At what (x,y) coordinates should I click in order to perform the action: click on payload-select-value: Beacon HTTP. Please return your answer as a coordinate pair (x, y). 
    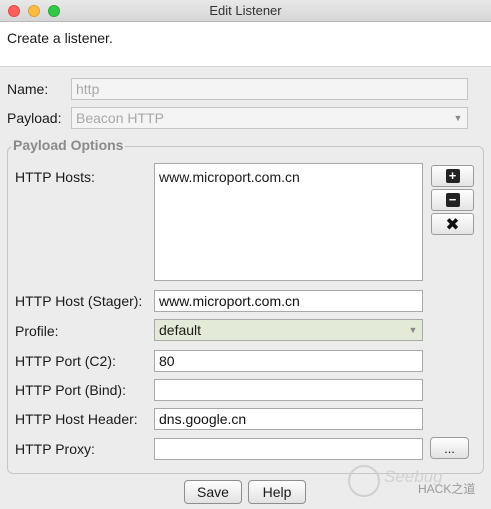
    Looking at the image, I should click on (120, 118).